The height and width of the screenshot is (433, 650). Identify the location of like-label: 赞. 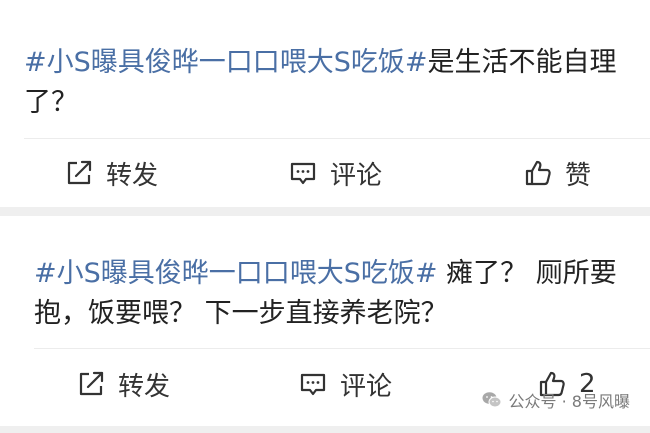
(578, 175).